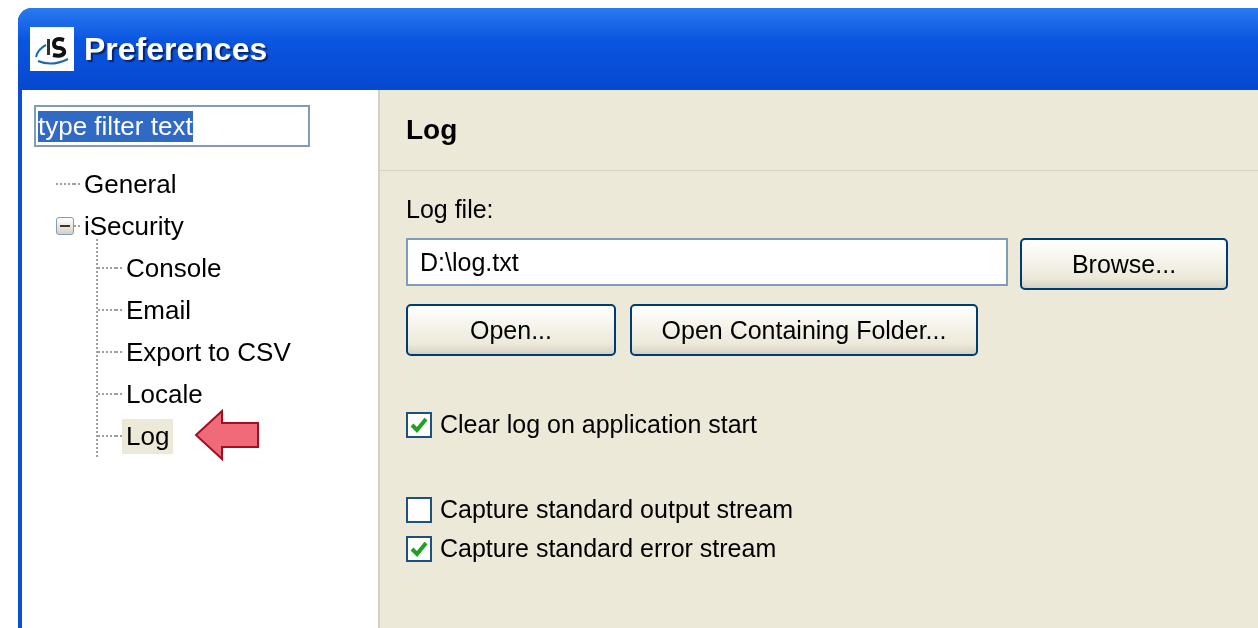  What do you see at coordinates (208, 352) in the screenshot?
I see `tree-item: Export to CSV` at bounding box center [208, 352].